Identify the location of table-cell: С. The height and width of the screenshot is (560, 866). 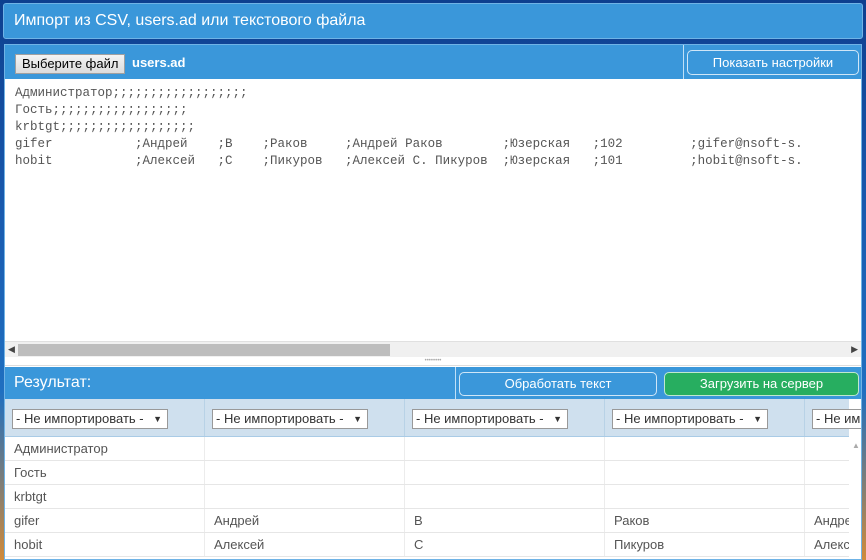
(505, 544).